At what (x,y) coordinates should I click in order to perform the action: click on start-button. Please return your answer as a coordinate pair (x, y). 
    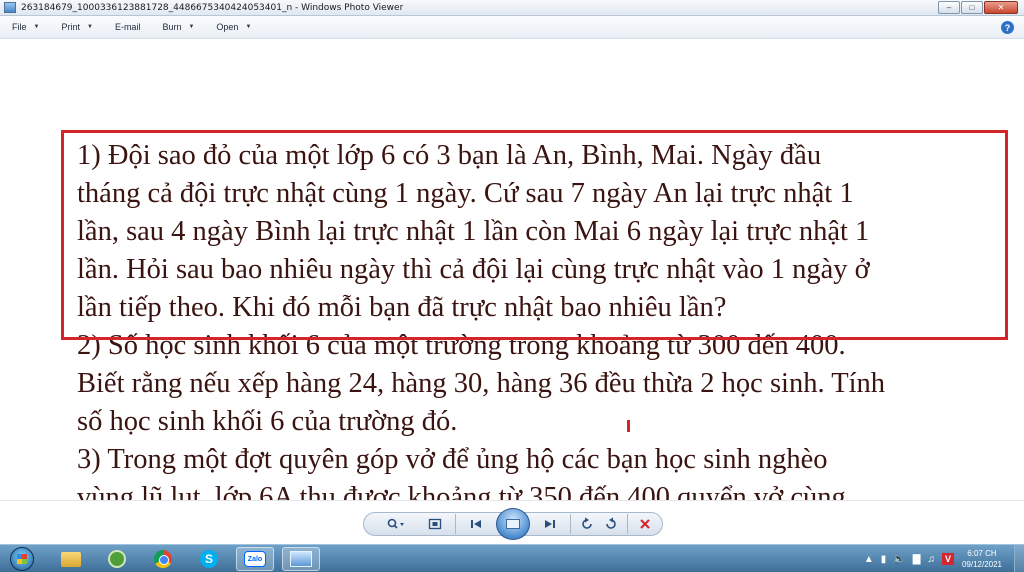
    Looking at the image, I should click on (22, 559).